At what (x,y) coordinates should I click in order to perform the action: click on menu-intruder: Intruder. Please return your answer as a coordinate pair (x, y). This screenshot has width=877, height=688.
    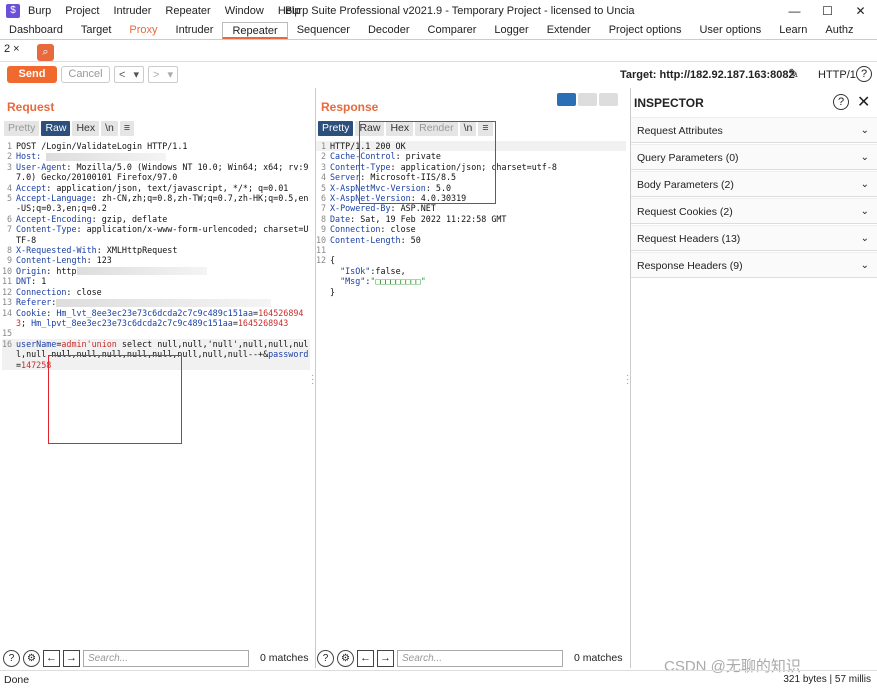
    Looking at the image, I should click on (133, 11).